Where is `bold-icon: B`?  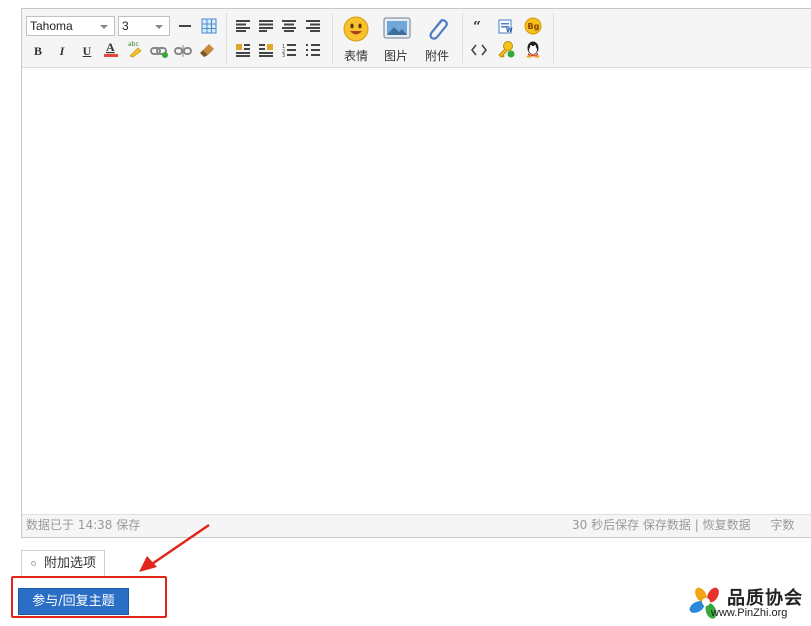
bold-icon: B is located at coordinates (38, 51).